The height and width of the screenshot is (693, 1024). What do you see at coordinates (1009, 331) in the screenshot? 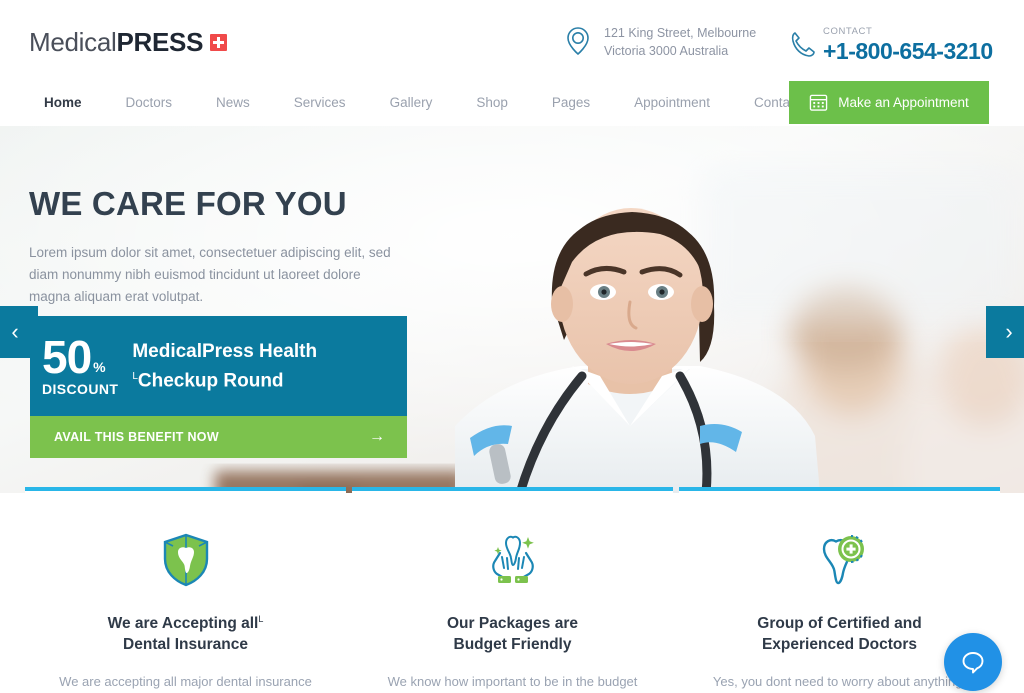
I see `chevron-right-icon: ›` at bounding box center [1009, 331].